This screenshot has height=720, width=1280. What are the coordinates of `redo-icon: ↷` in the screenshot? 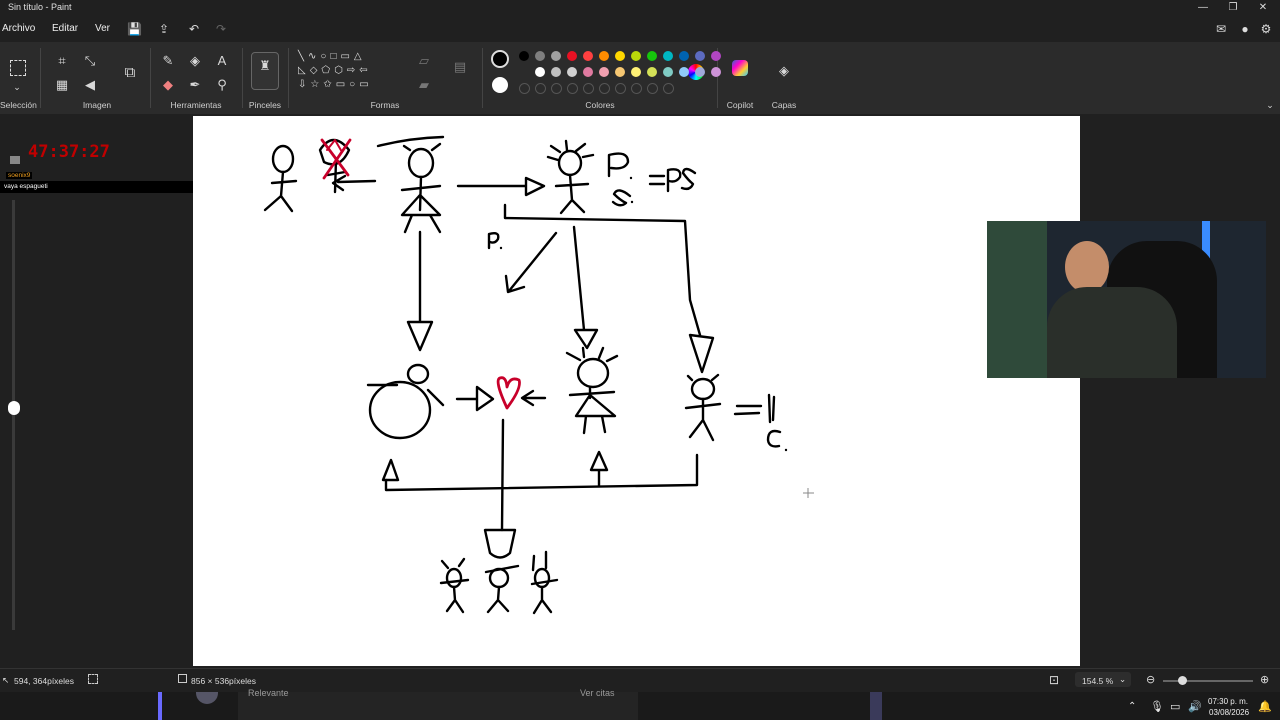 It's located at (221, 29).